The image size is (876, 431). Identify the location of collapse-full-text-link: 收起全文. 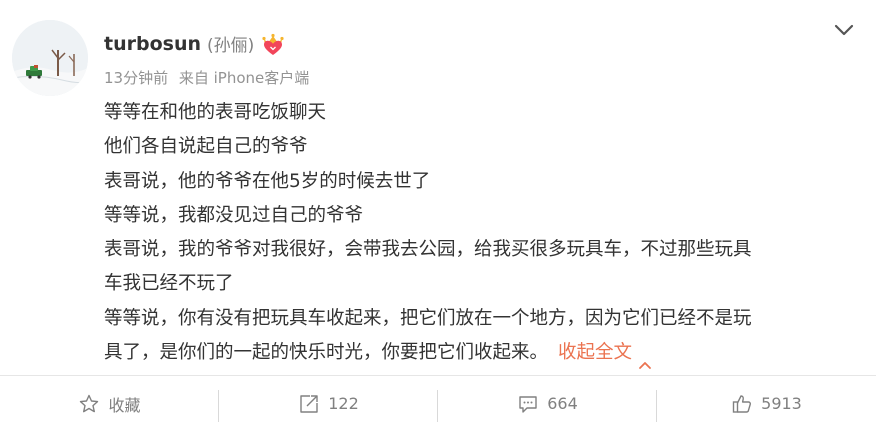
(605, 355).